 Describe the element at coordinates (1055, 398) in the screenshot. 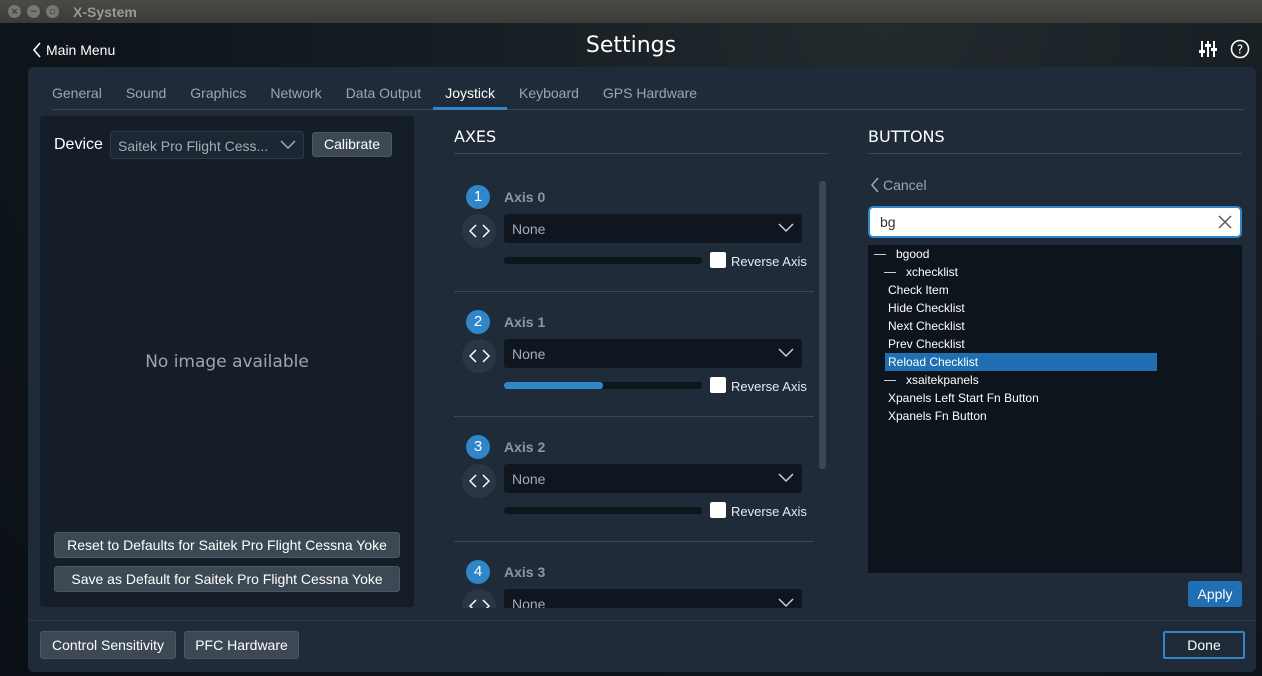

I see `tree-item: Xpanels Left Start Fn Button` at that location.